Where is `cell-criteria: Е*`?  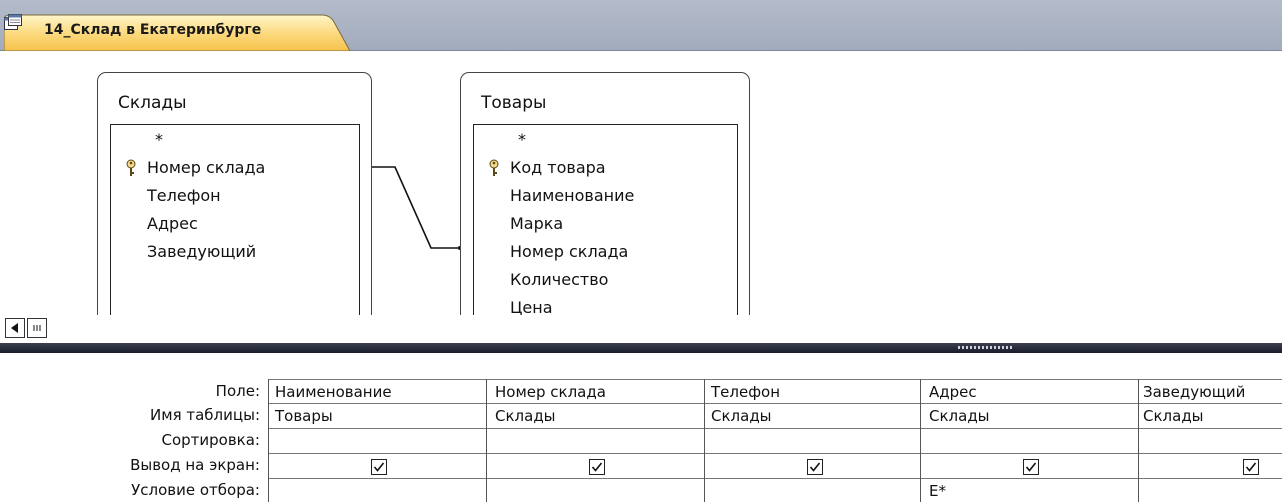
cell-criteria: Е* is located at coordinates (937, 491).